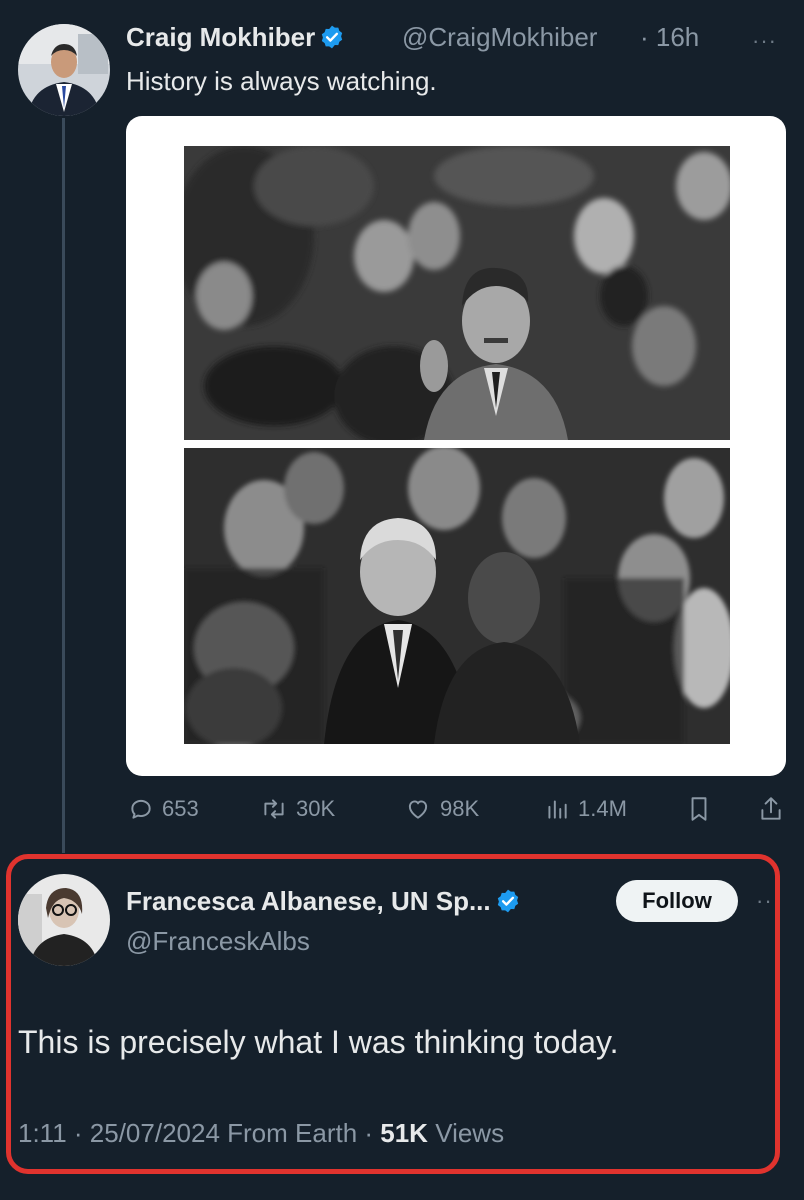  I want to click on more-options-icon: ··, so click(764, 901).